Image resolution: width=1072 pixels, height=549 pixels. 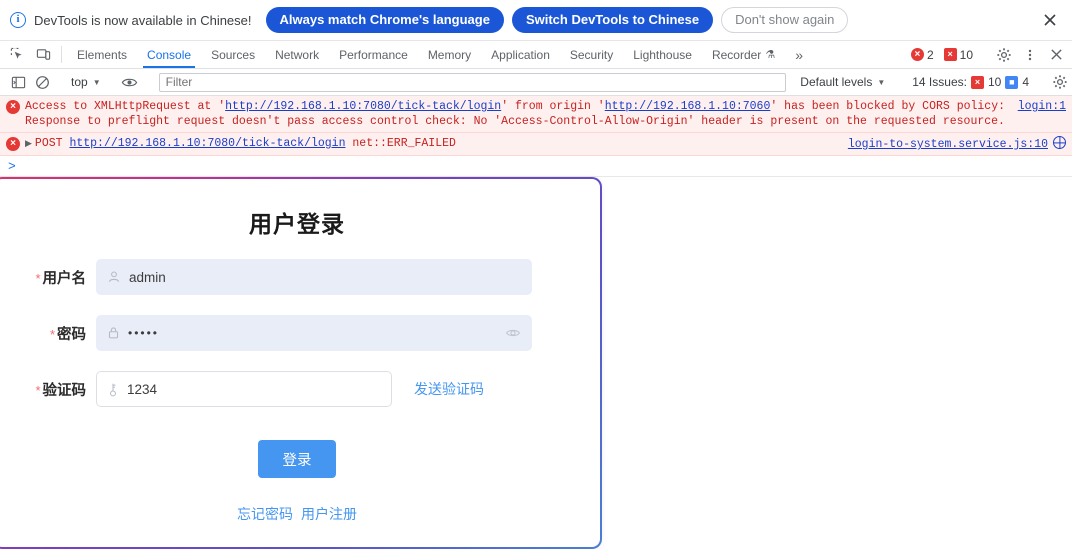 What do you see at coordinates (314, 277) in the screenshot?
I see `username-input: admin` at bounding box center [314, 277].